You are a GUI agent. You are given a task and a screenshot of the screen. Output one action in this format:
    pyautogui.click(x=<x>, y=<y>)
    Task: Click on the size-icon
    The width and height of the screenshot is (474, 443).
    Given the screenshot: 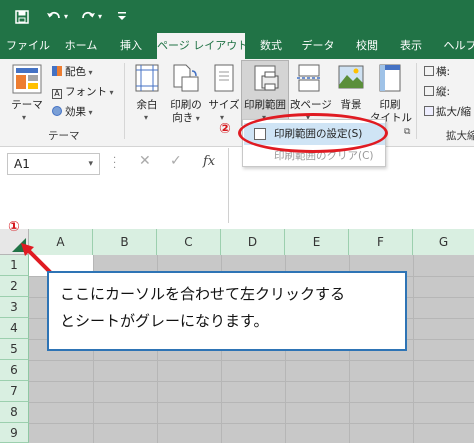 What is the action you would take?
    pyautogui.click(x=224, y=80)
    